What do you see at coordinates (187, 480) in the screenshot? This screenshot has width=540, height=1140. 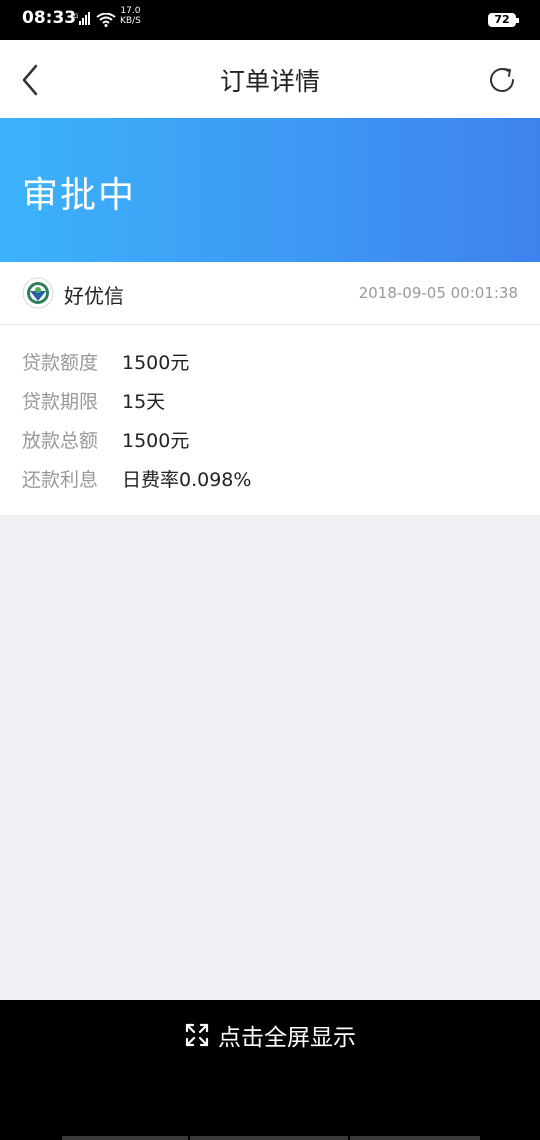 I see `detail-value: 日费率0.098%` at bounding box center [187, 480].